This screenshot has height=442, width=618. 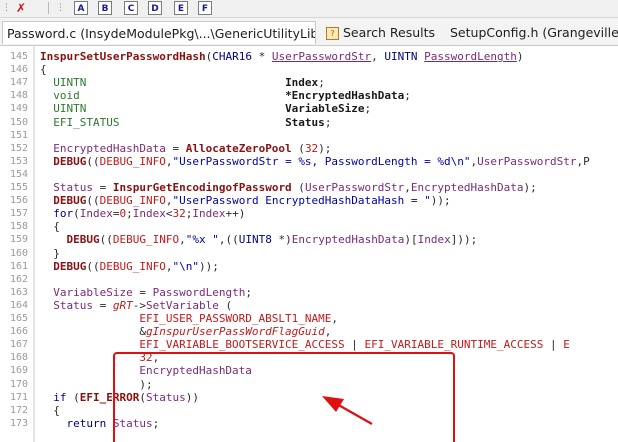 I want to click on toolbar-button-d: D, so click(x=155, y=8).